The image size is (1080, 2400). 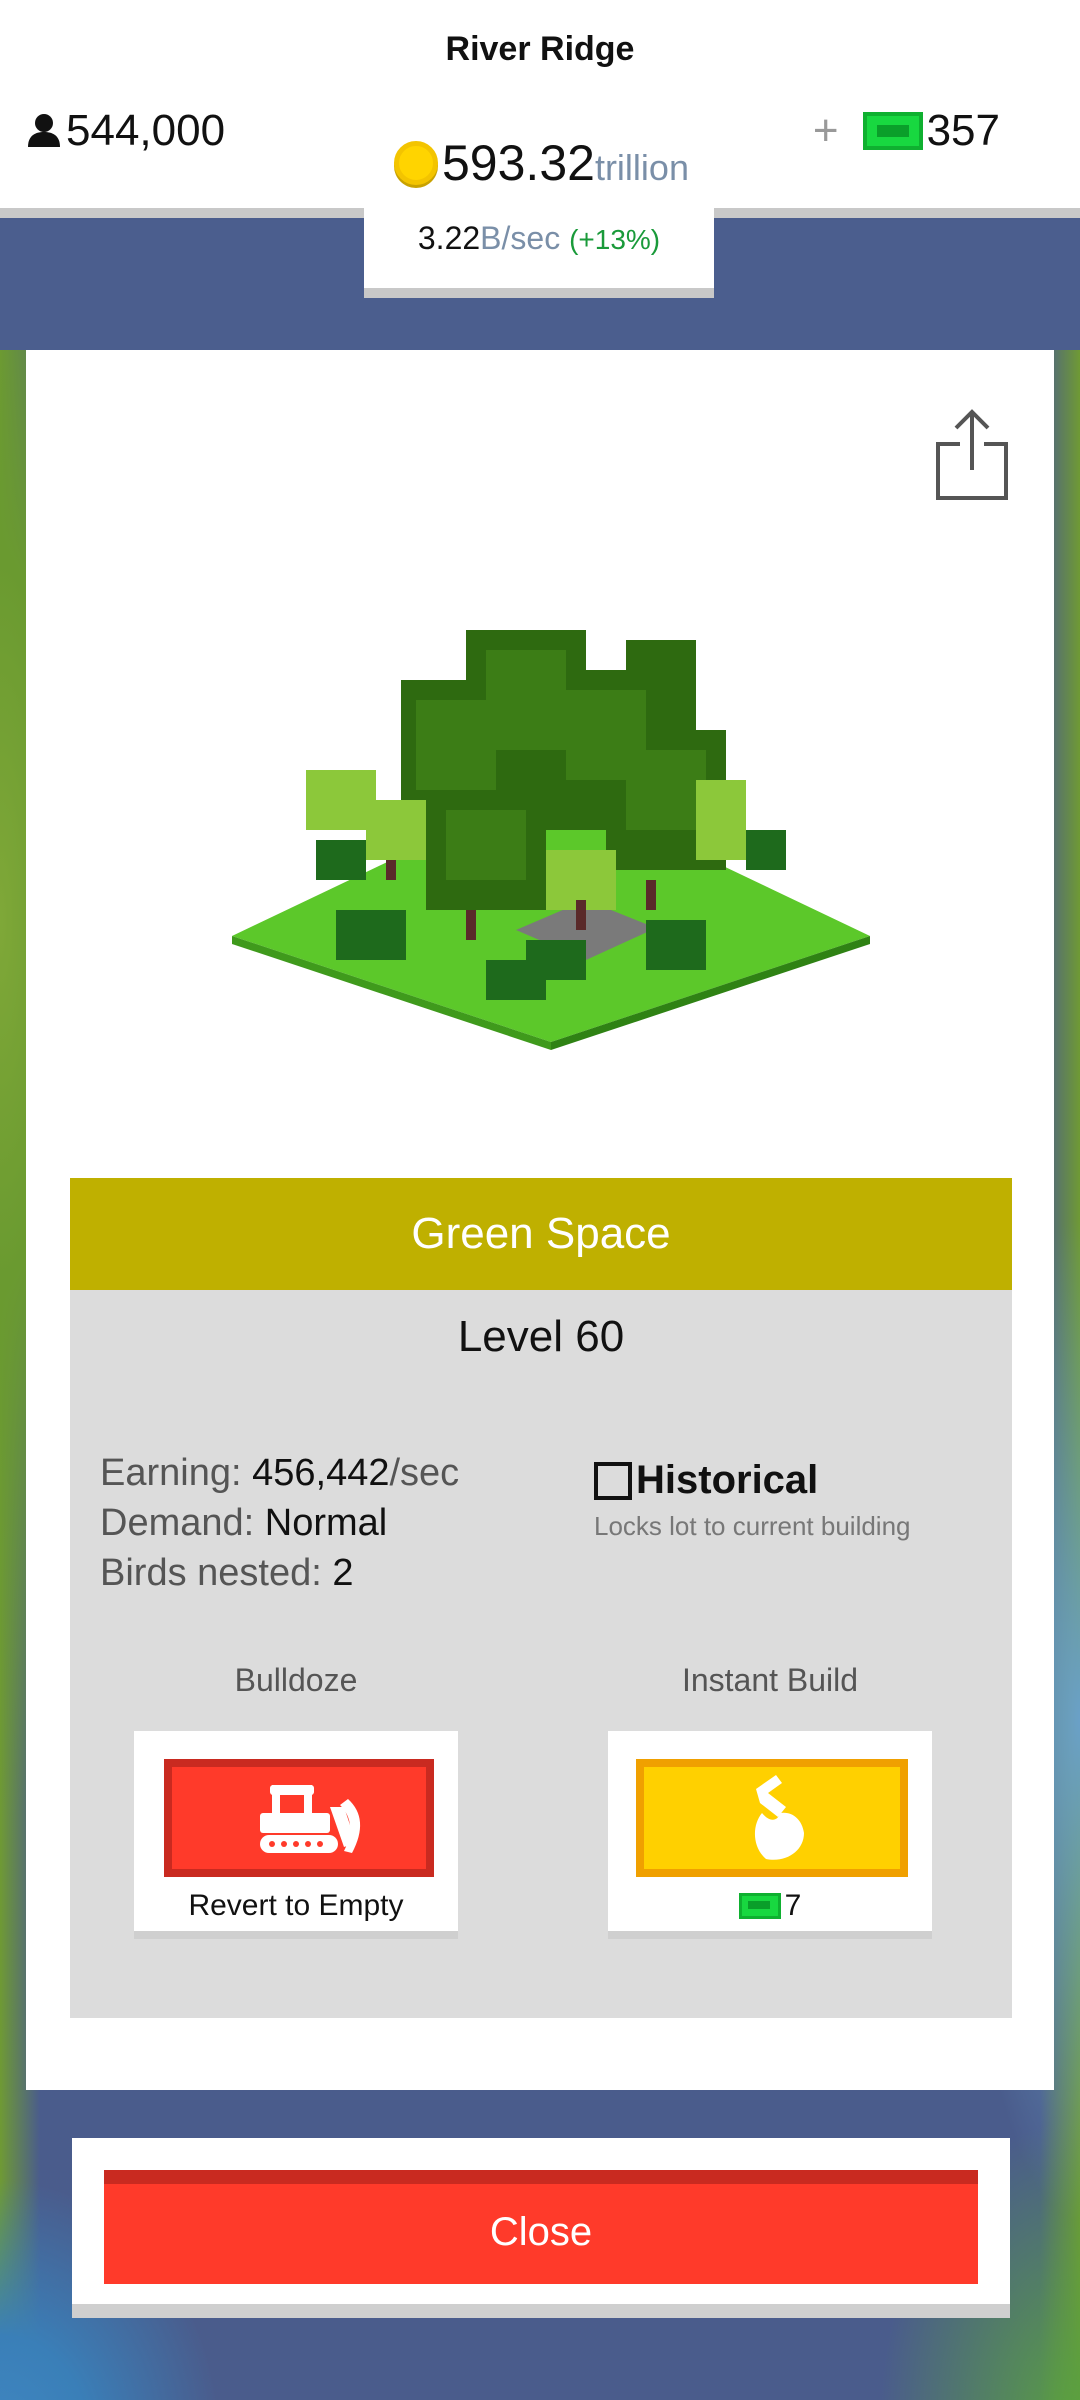 I want to click on city-name: River Ridge, so click(x=540, y=49).